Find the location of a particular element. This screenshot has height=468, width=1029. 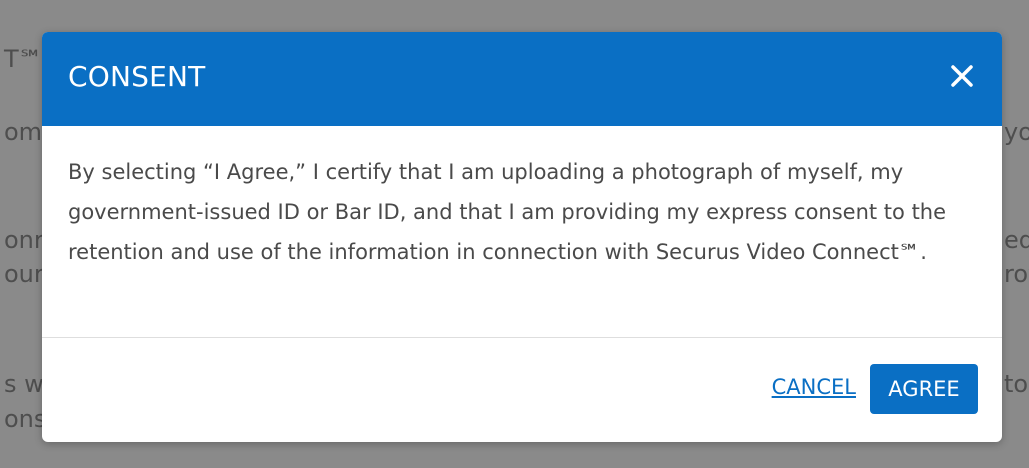

close-icon is located at coordinates (962, 76).